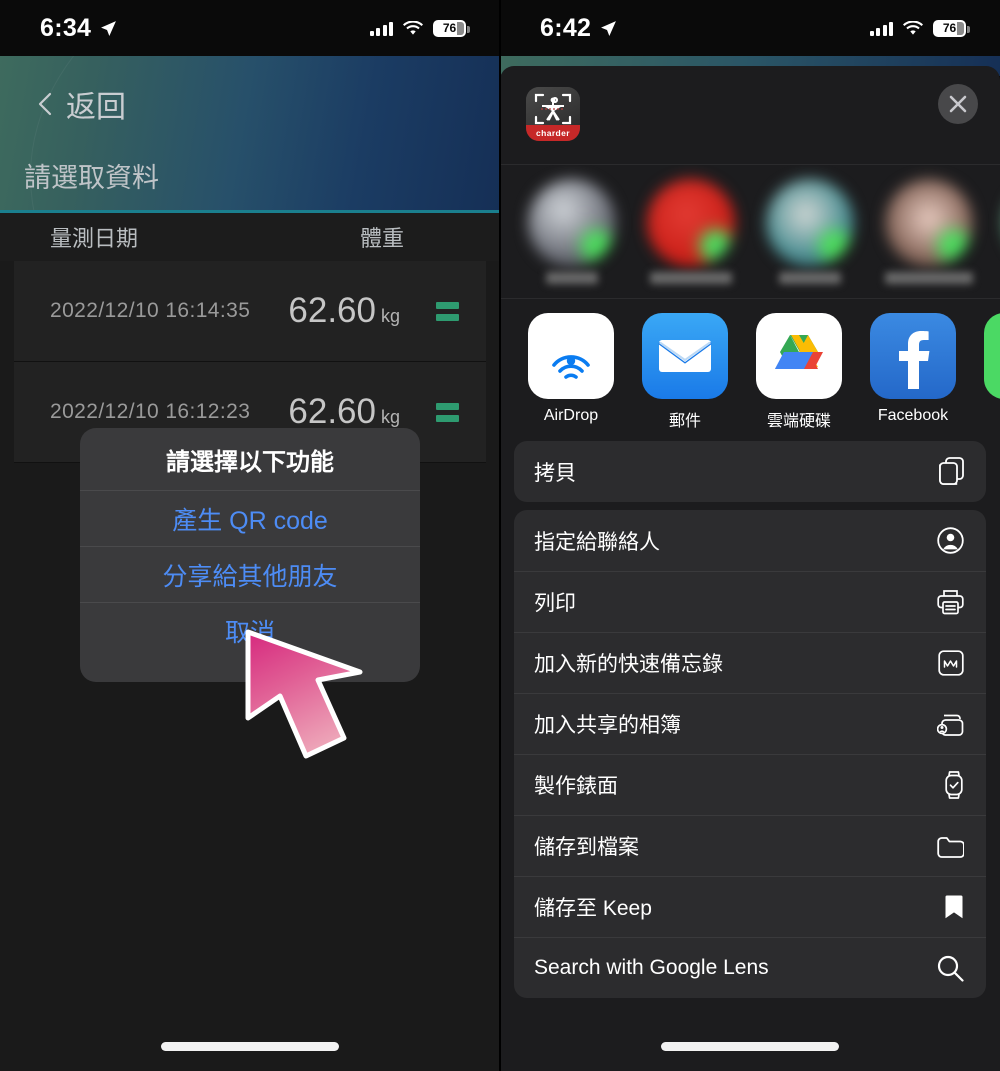 This screenshot has height=1071, width=1000. Describe the element at coordinates (750, 845) in the screenshot. I see `action-save-to-files: 儲存到檔案` at that location.